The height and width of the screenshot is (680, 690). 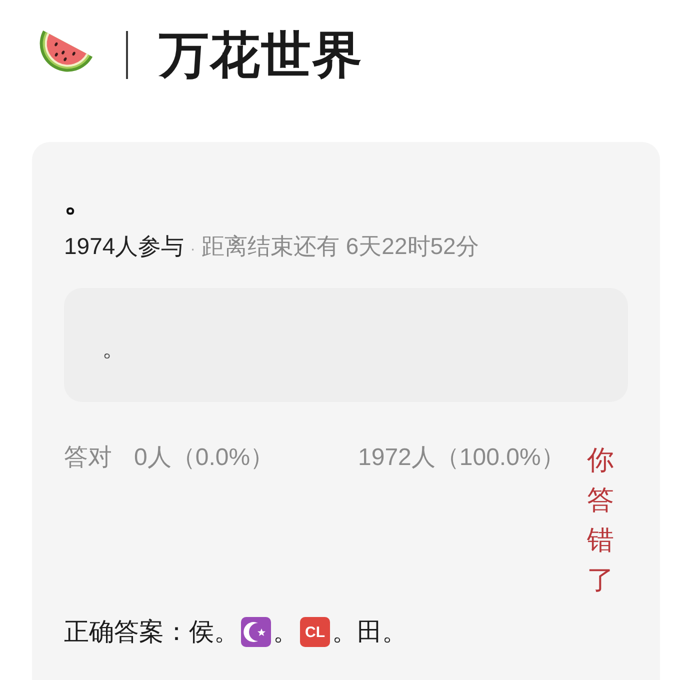 I want to click on countdown-text: 距离结束还有 6天22时52分, so click(x=340, y=246).